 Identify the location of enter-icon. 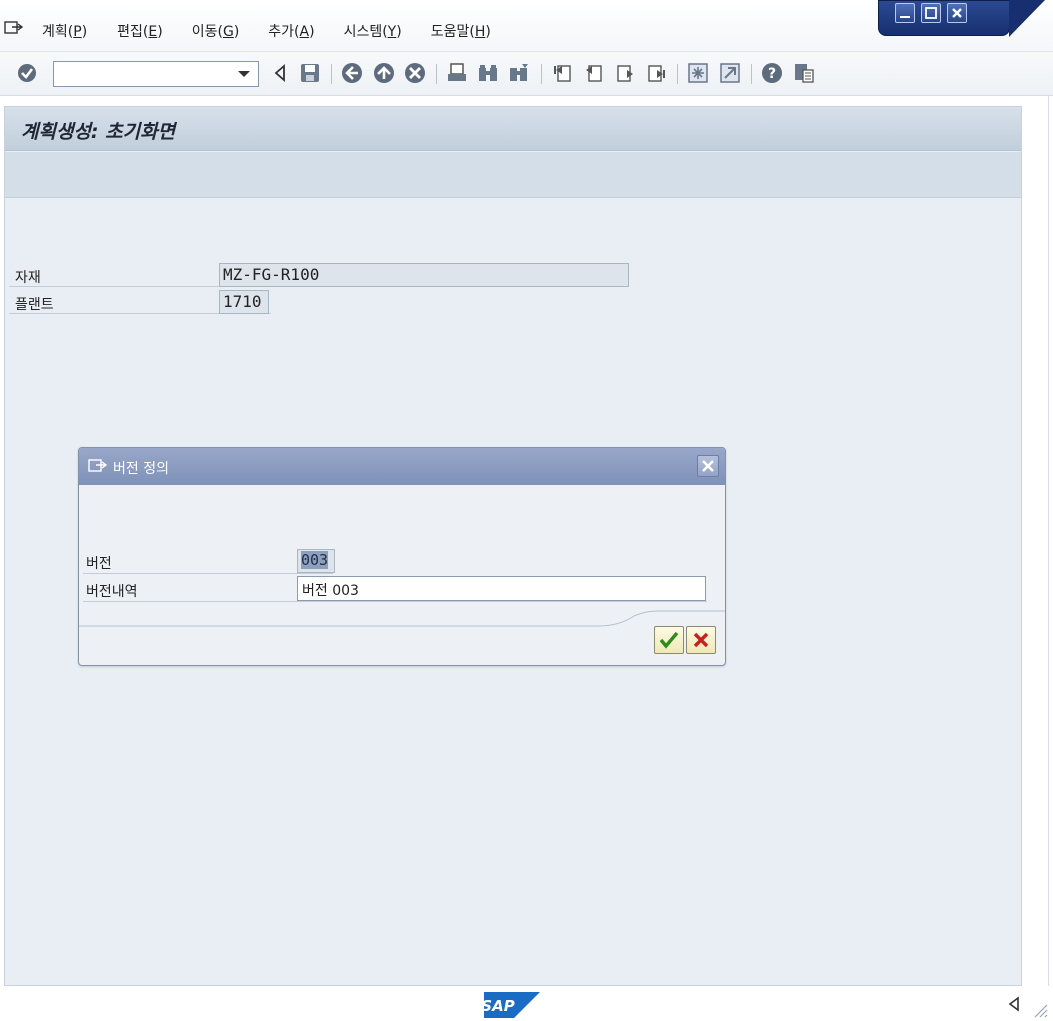
(27, 73).